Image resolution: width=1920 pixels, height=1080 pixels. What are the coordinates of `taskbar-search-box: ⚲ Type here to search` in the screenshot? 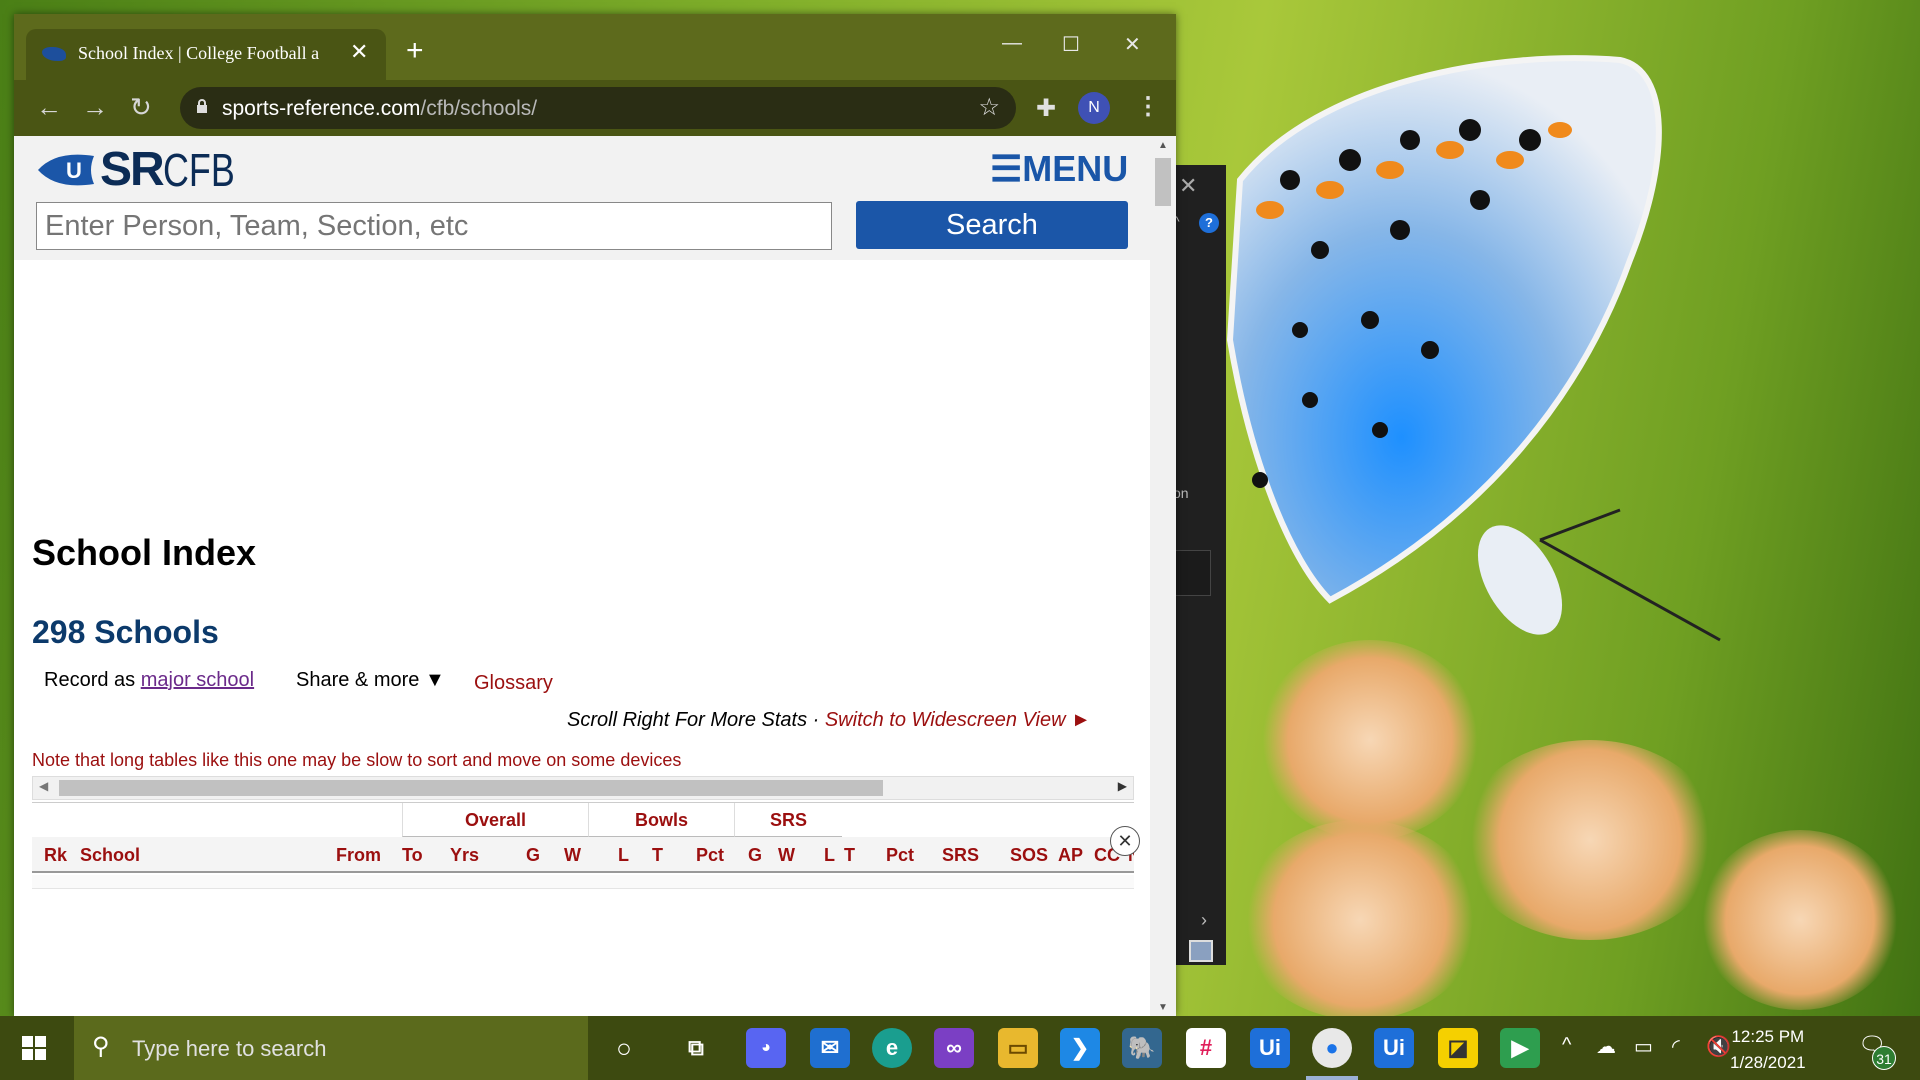 It's located at (331, 1048).